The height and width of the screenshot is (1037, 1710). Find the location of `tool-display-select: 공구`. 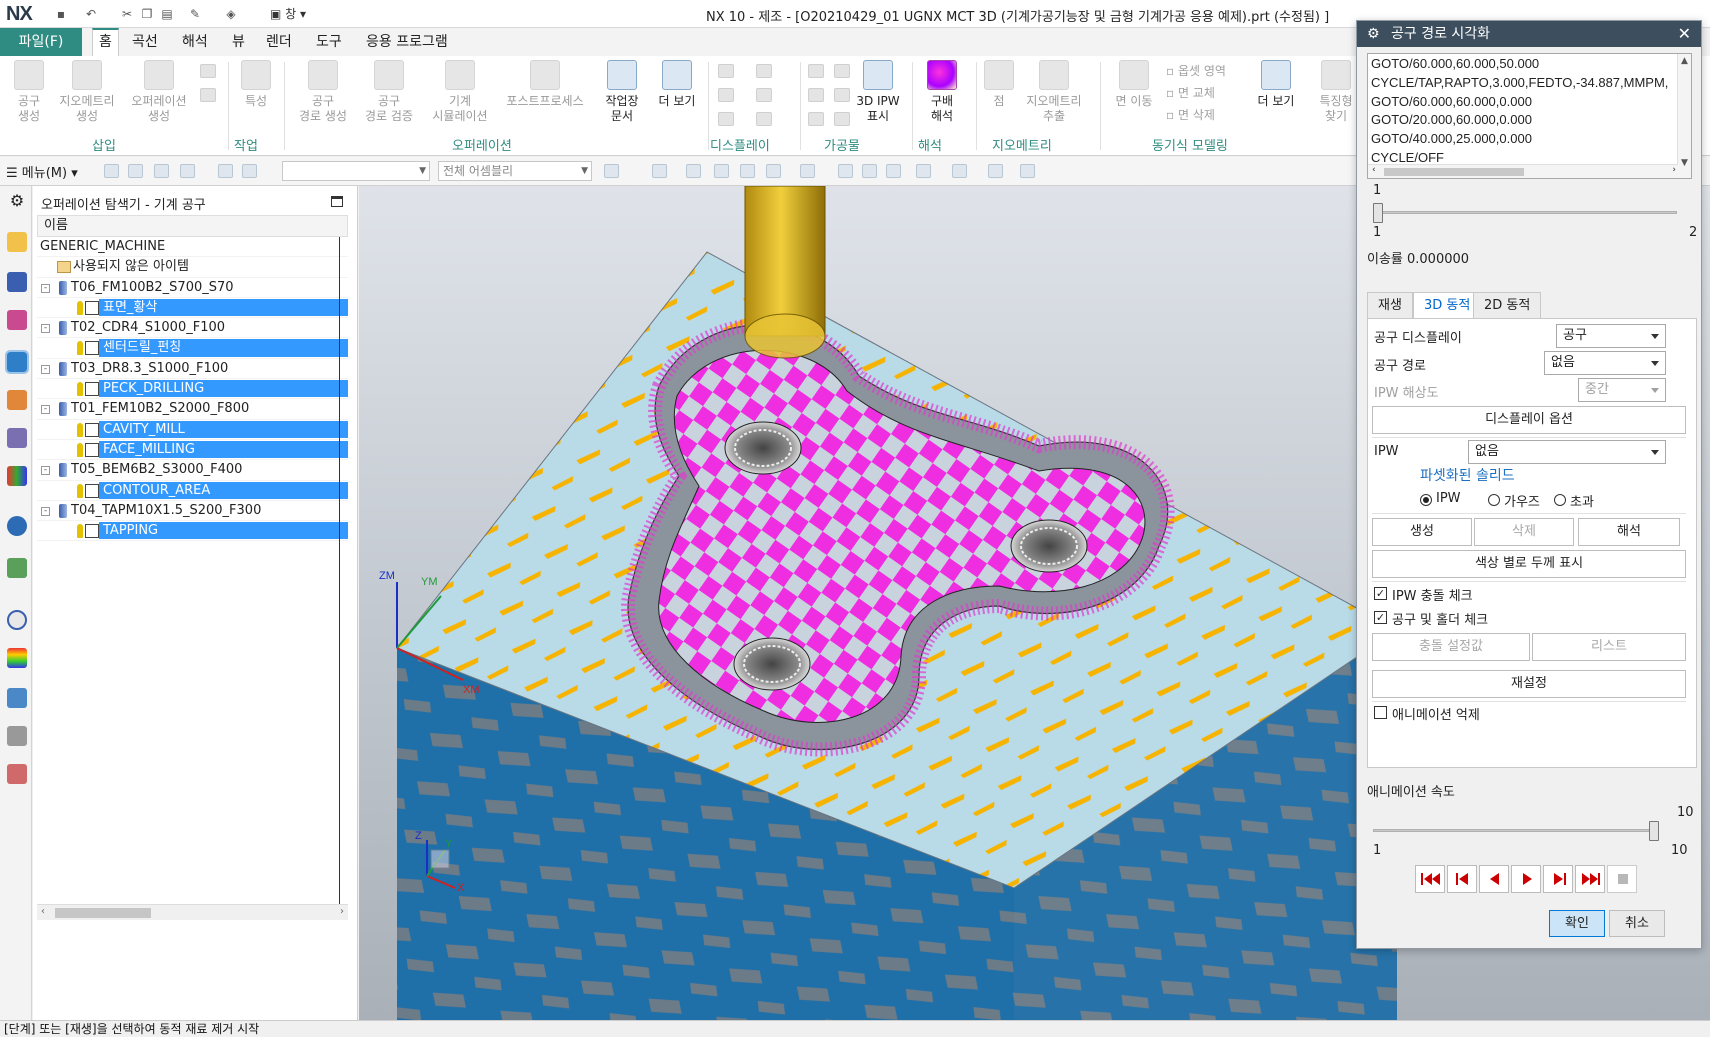

tool-display-select: 공구 is located at coordinates (1611, 336).